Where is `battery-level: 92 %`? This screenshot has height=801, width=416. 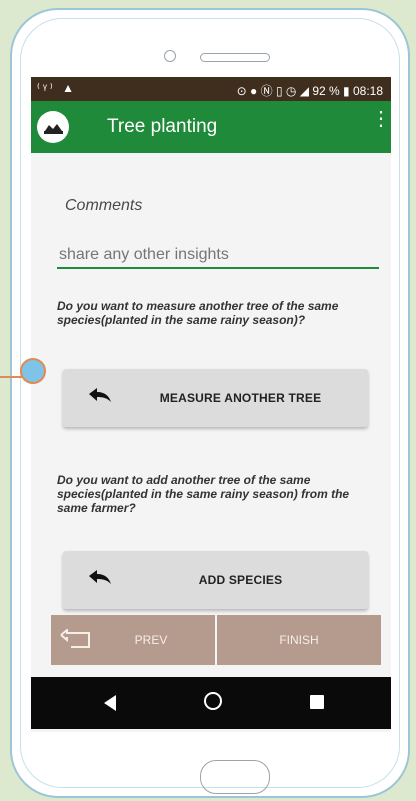 battery-level: 92 % is located at coordinates (326, 91).